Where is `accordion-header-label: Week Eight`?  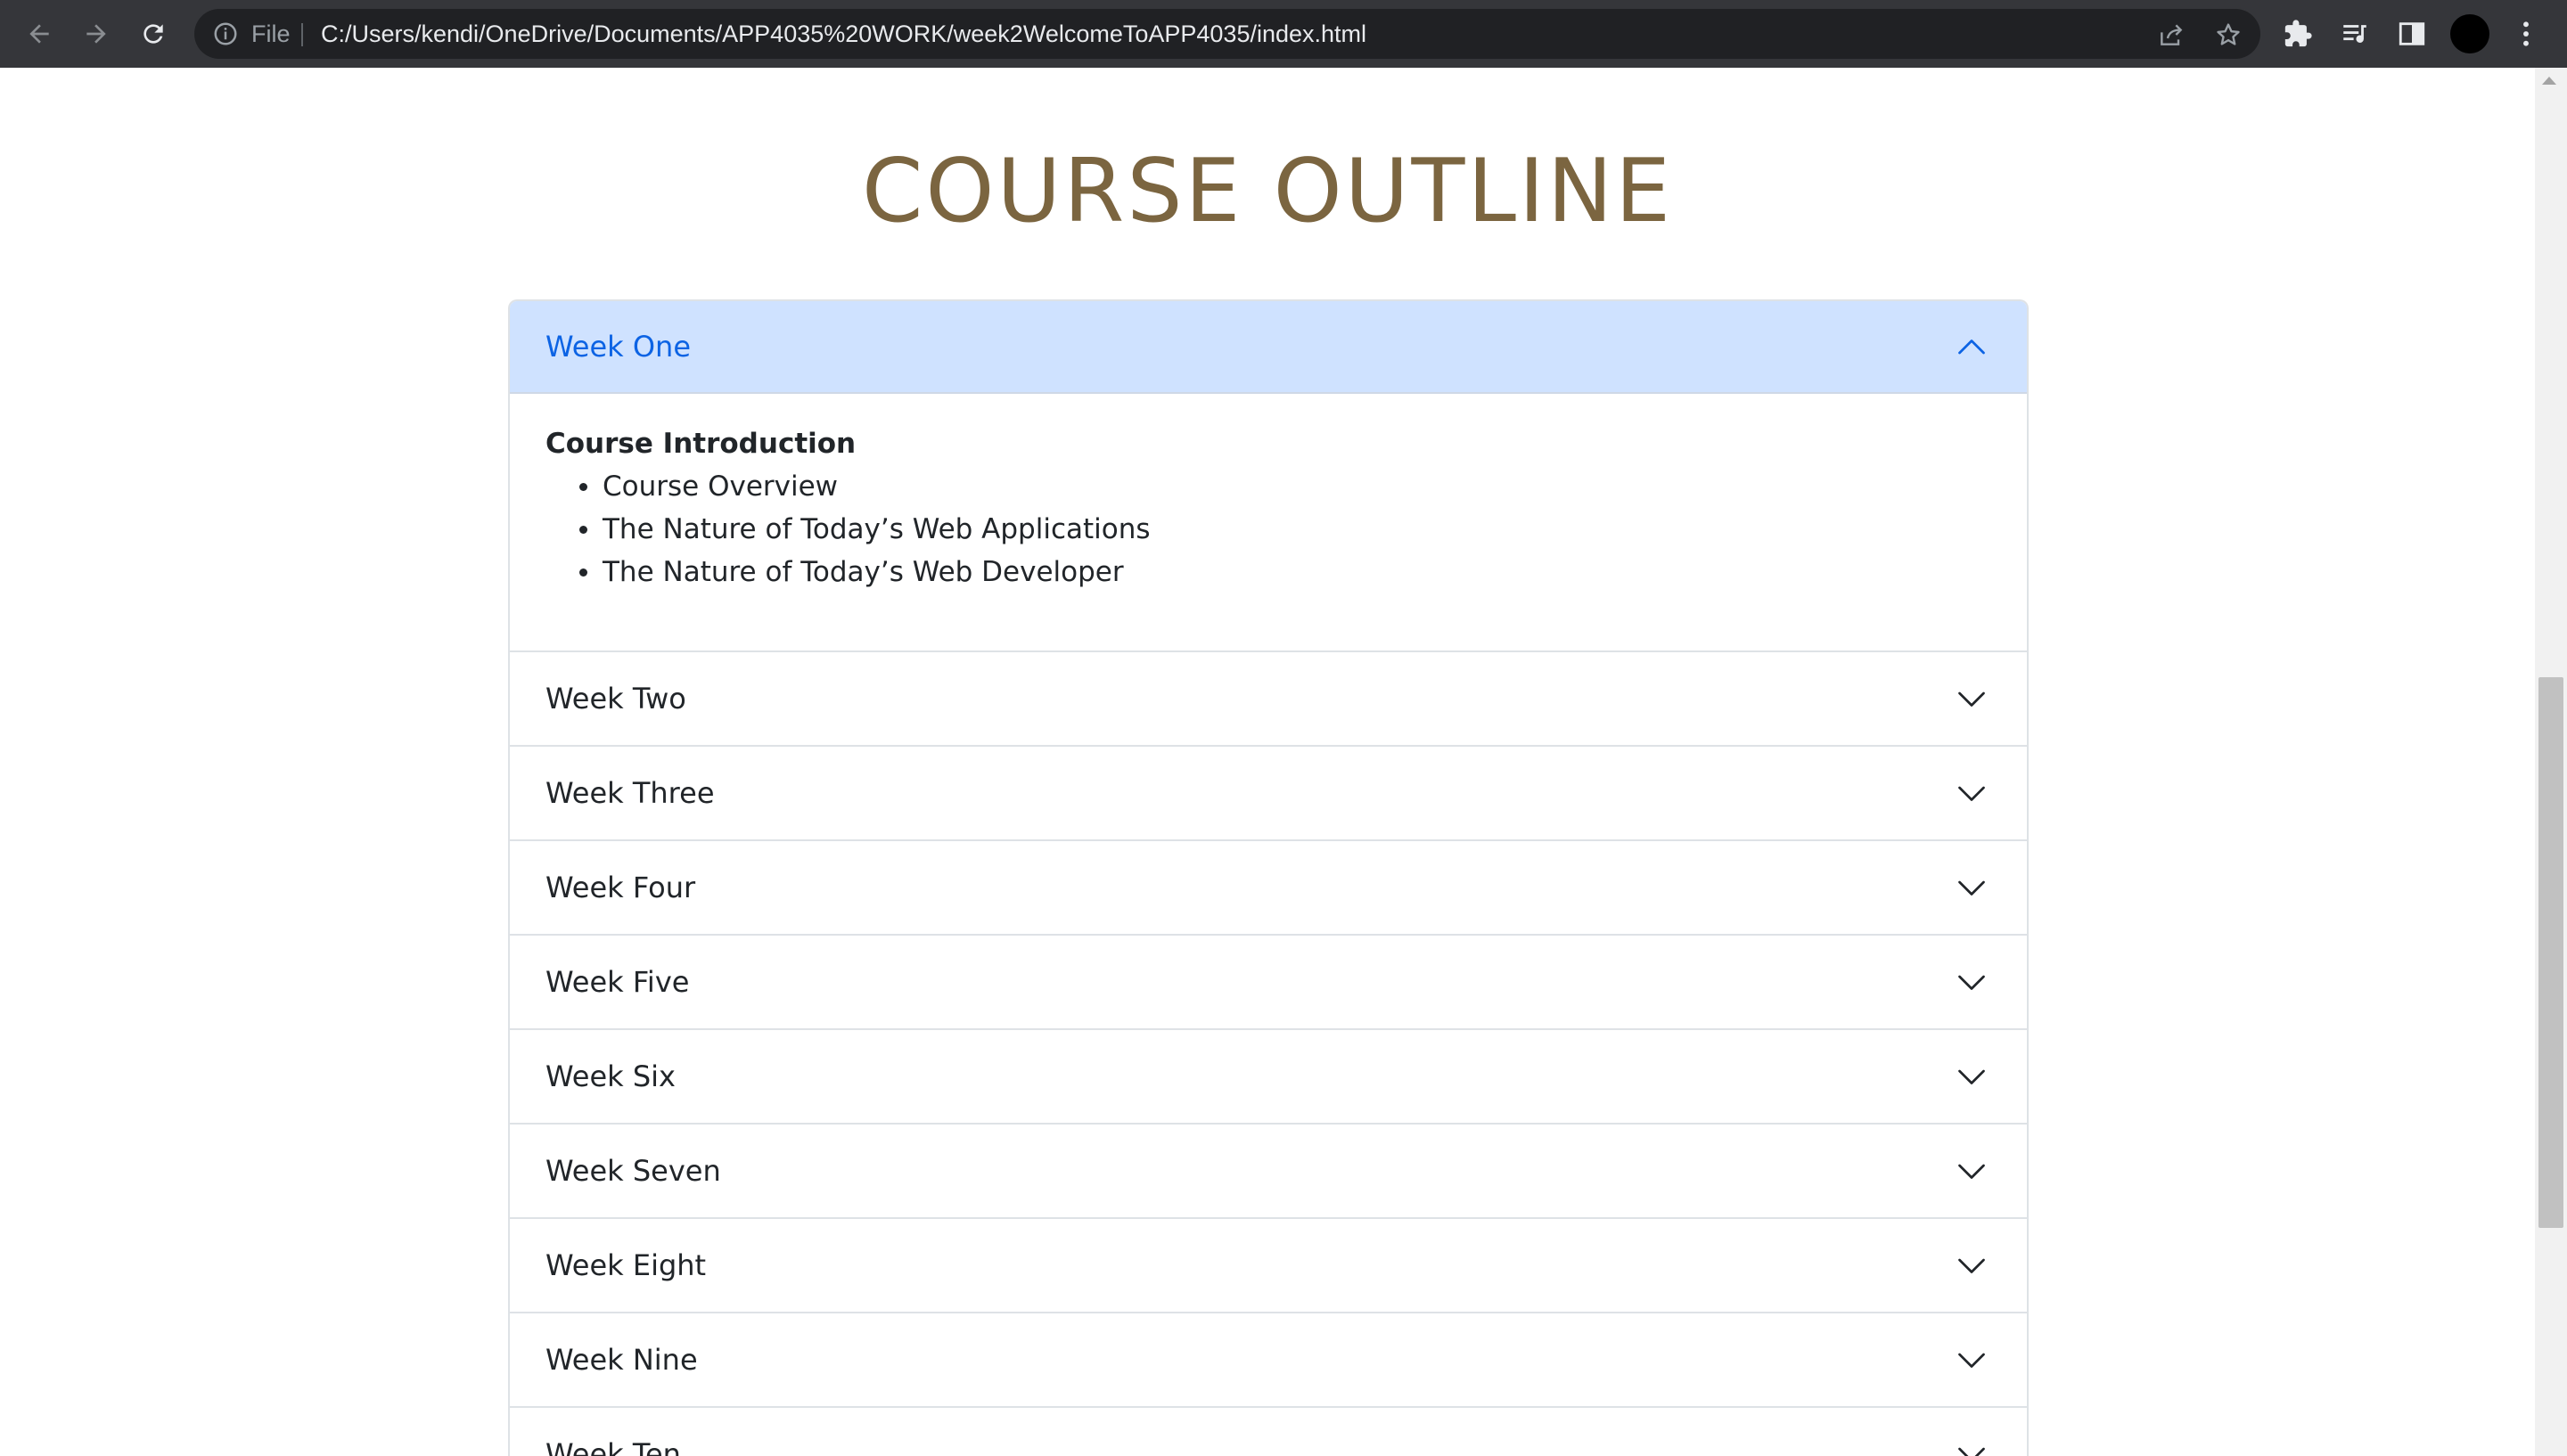
accordion-header-label: Week Eight is located at coordinates (626, 1265).